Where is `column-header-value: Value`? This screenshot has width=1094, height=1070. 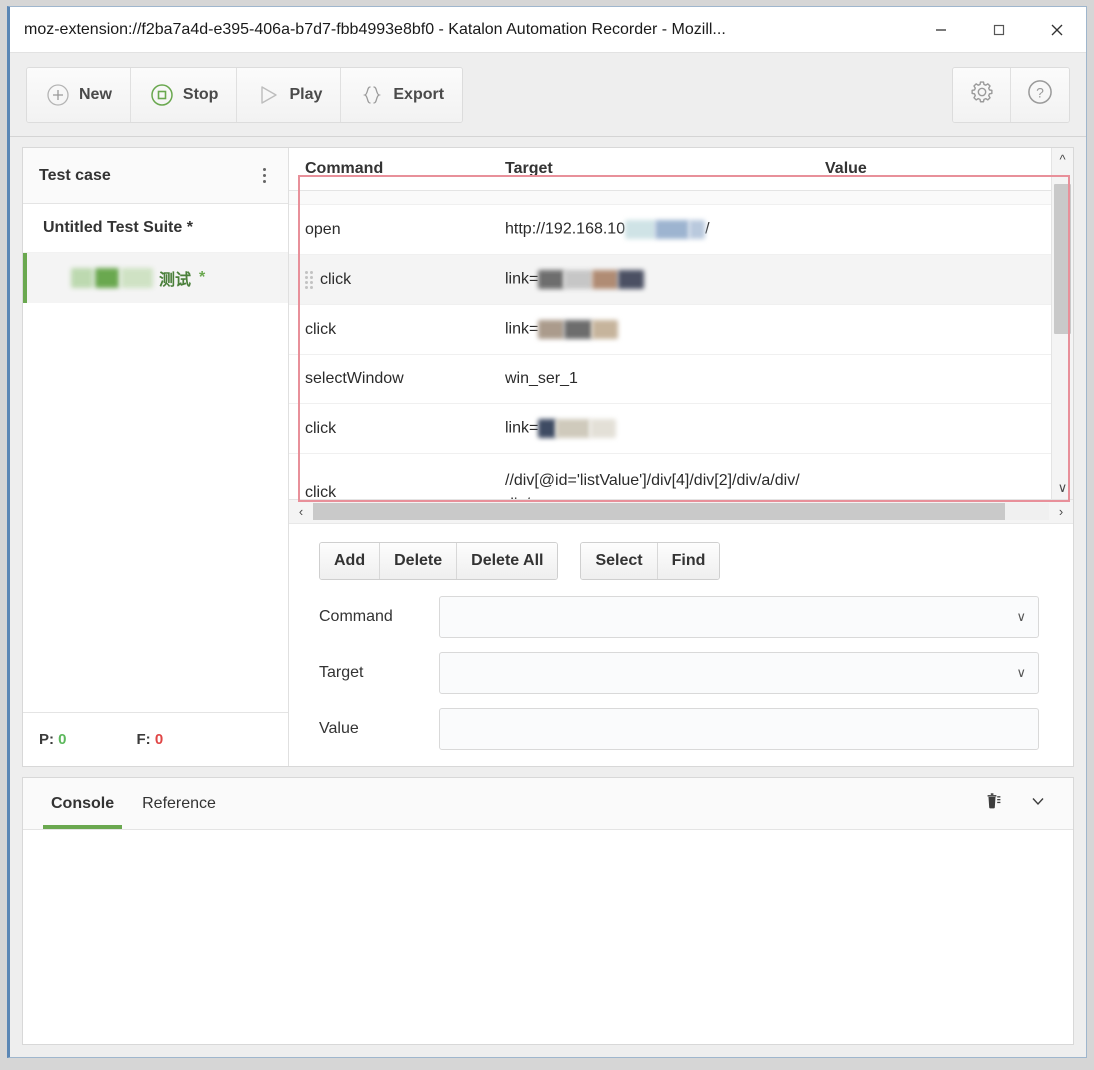
column-header-value: Value is located at coordinates (930, 169).